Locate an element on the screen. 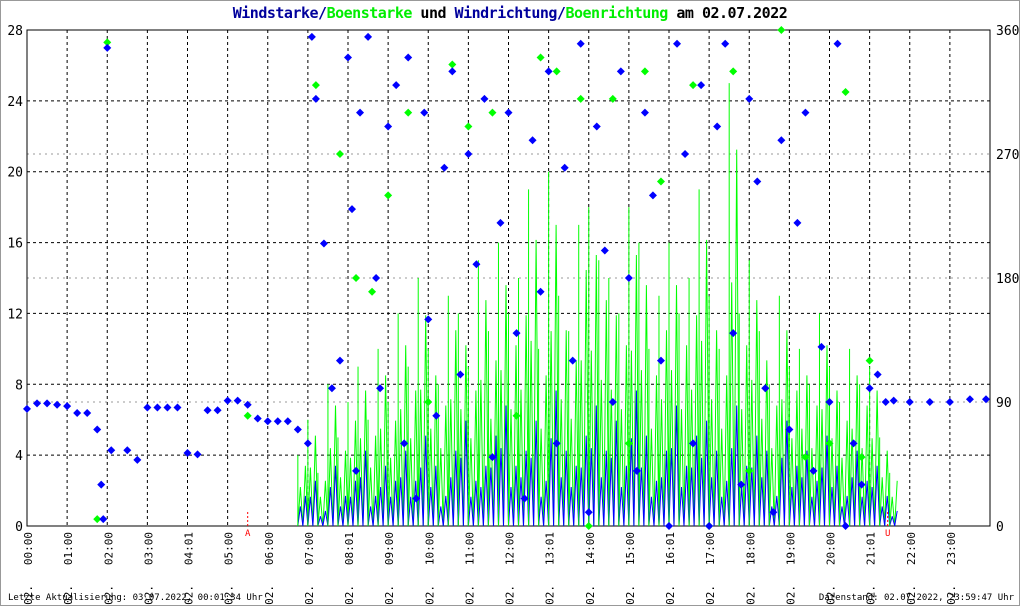 The image size is (1020, 606). x-tick-label: 02. 12:00 is located at coordinates (510, 568).